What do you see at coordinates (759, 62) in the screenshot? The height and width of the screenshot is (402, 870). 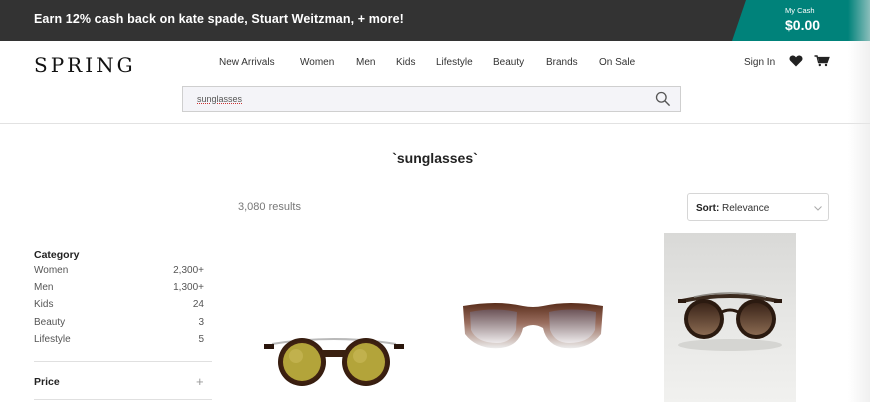 I see `sign-in-link: Sign In` at bounding box center [759, 62].